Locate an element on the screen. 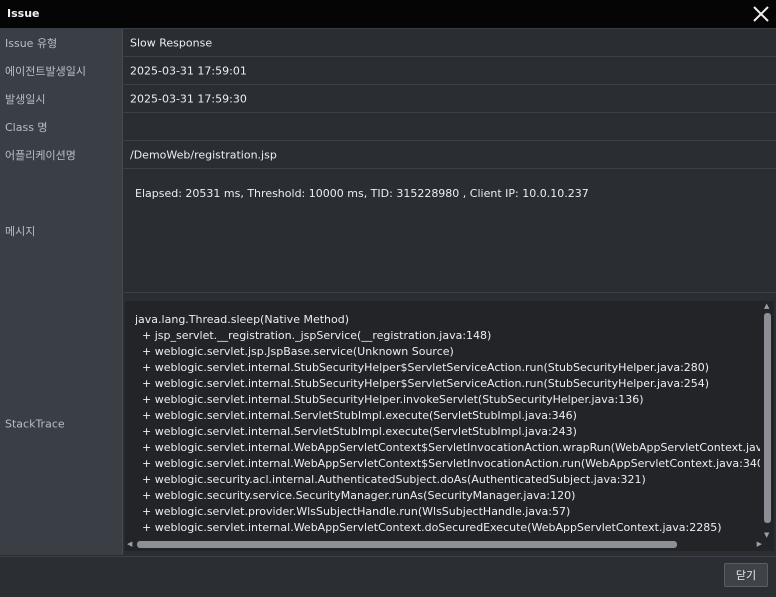 This screenshot has width=776, height=597. field-label: Issue 유형 is located at coordinates (31, 43).